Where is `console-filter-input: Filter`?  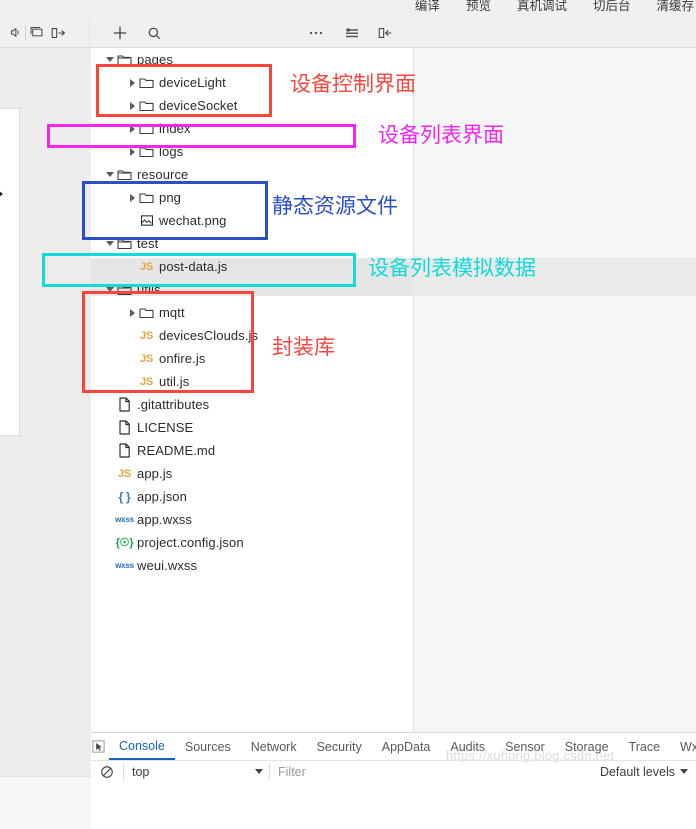
console-filter-input: Filter is located at coordinates (435, 771).